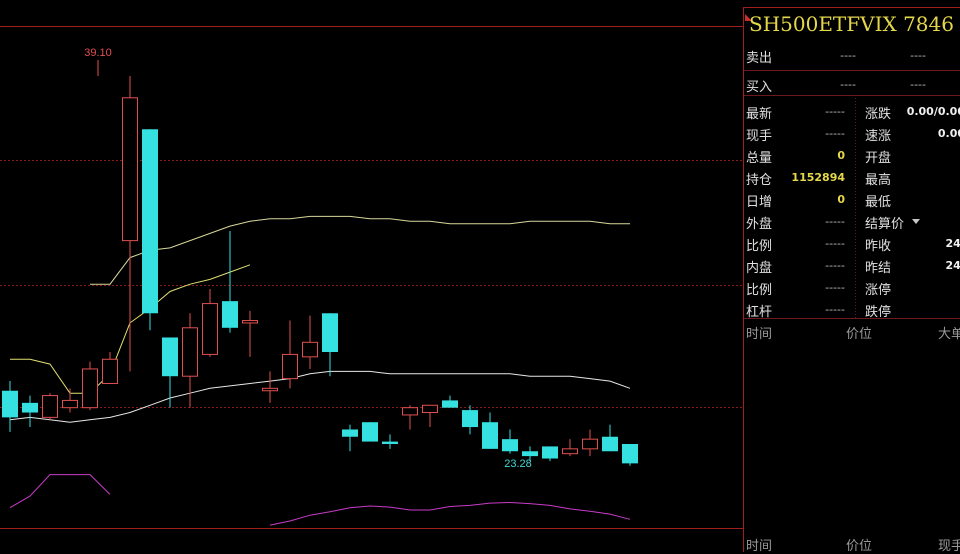 The height and width of the screenshot is (554, 960). What do you see at coordinates (878, 246) in the screenshot?
I see `right-row-label: 昨收` at bounding box center [878, 246].